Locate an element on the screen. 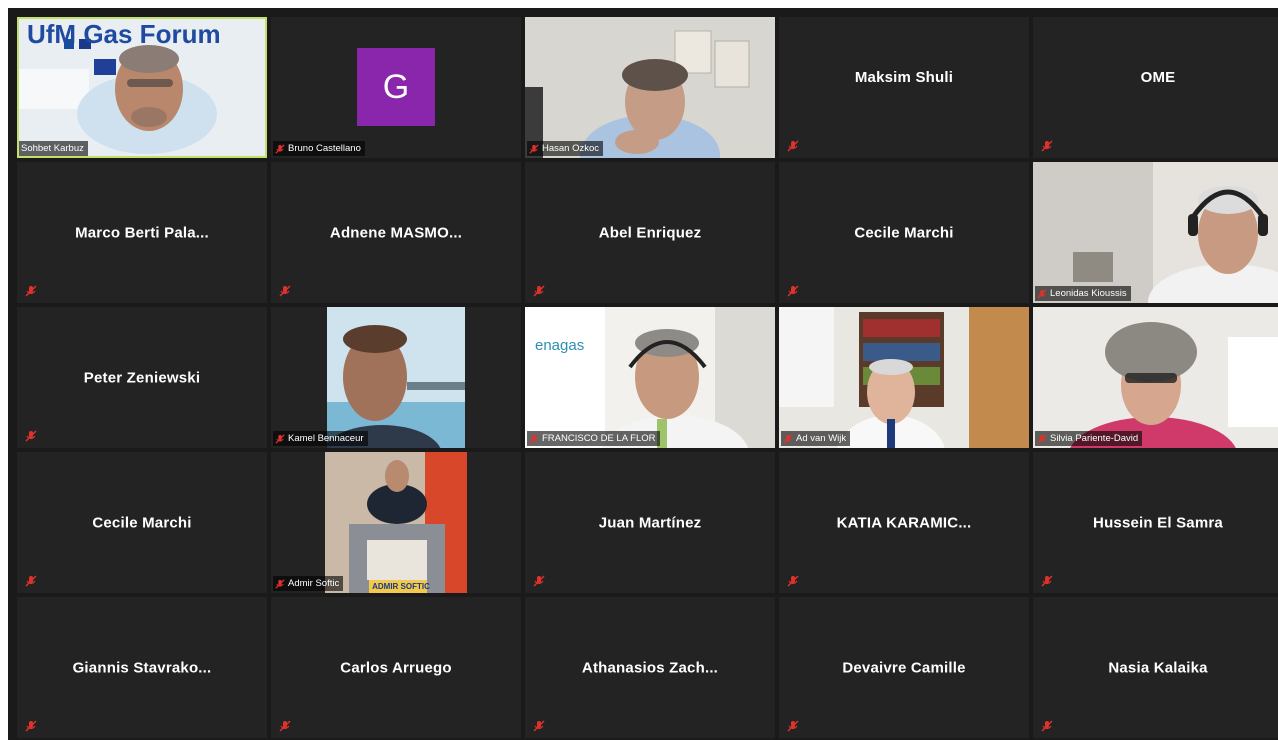 This screenshot has width=1278, height=740. participant-name: OME is located at coordinates (1158, 77).